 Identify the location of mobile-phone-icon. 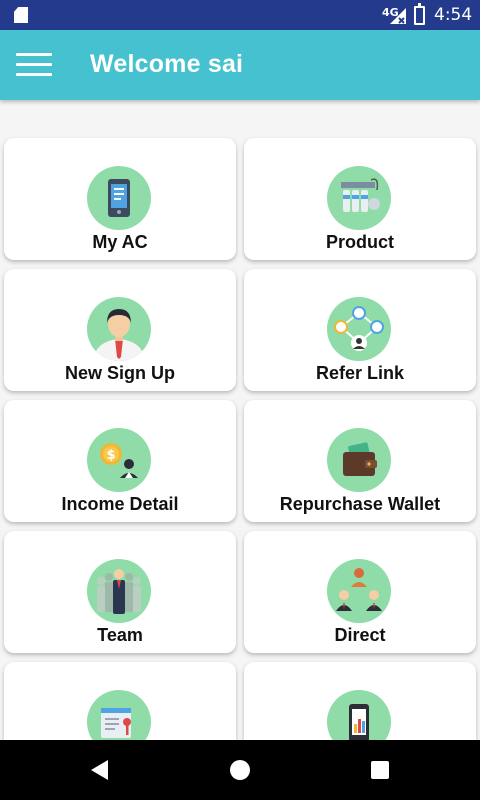
(119, 198).